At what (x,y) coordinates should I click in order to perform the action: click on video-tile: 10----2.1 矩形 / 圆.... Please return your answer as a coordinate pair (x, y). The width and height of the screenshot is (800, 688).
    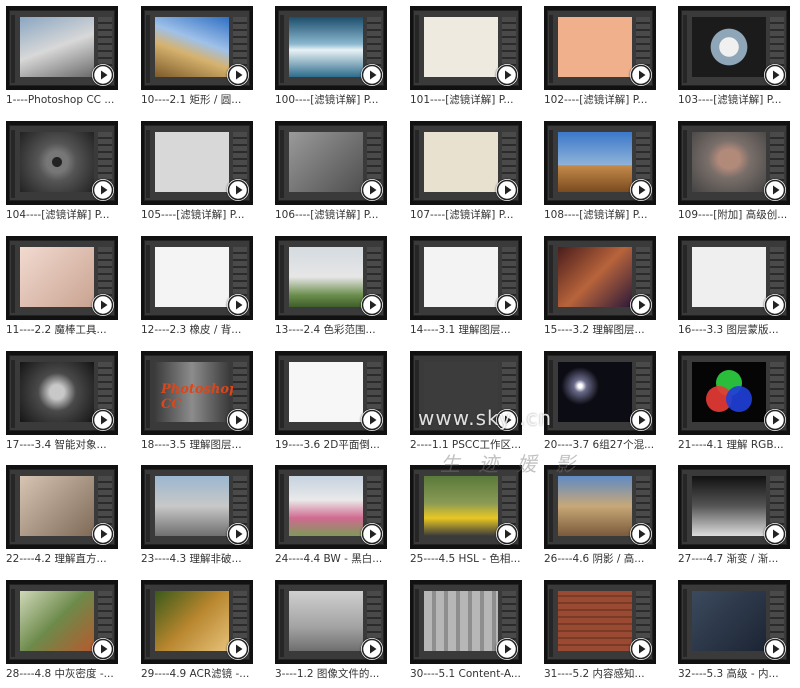
    Looking at the image, I should click on (194, 55).